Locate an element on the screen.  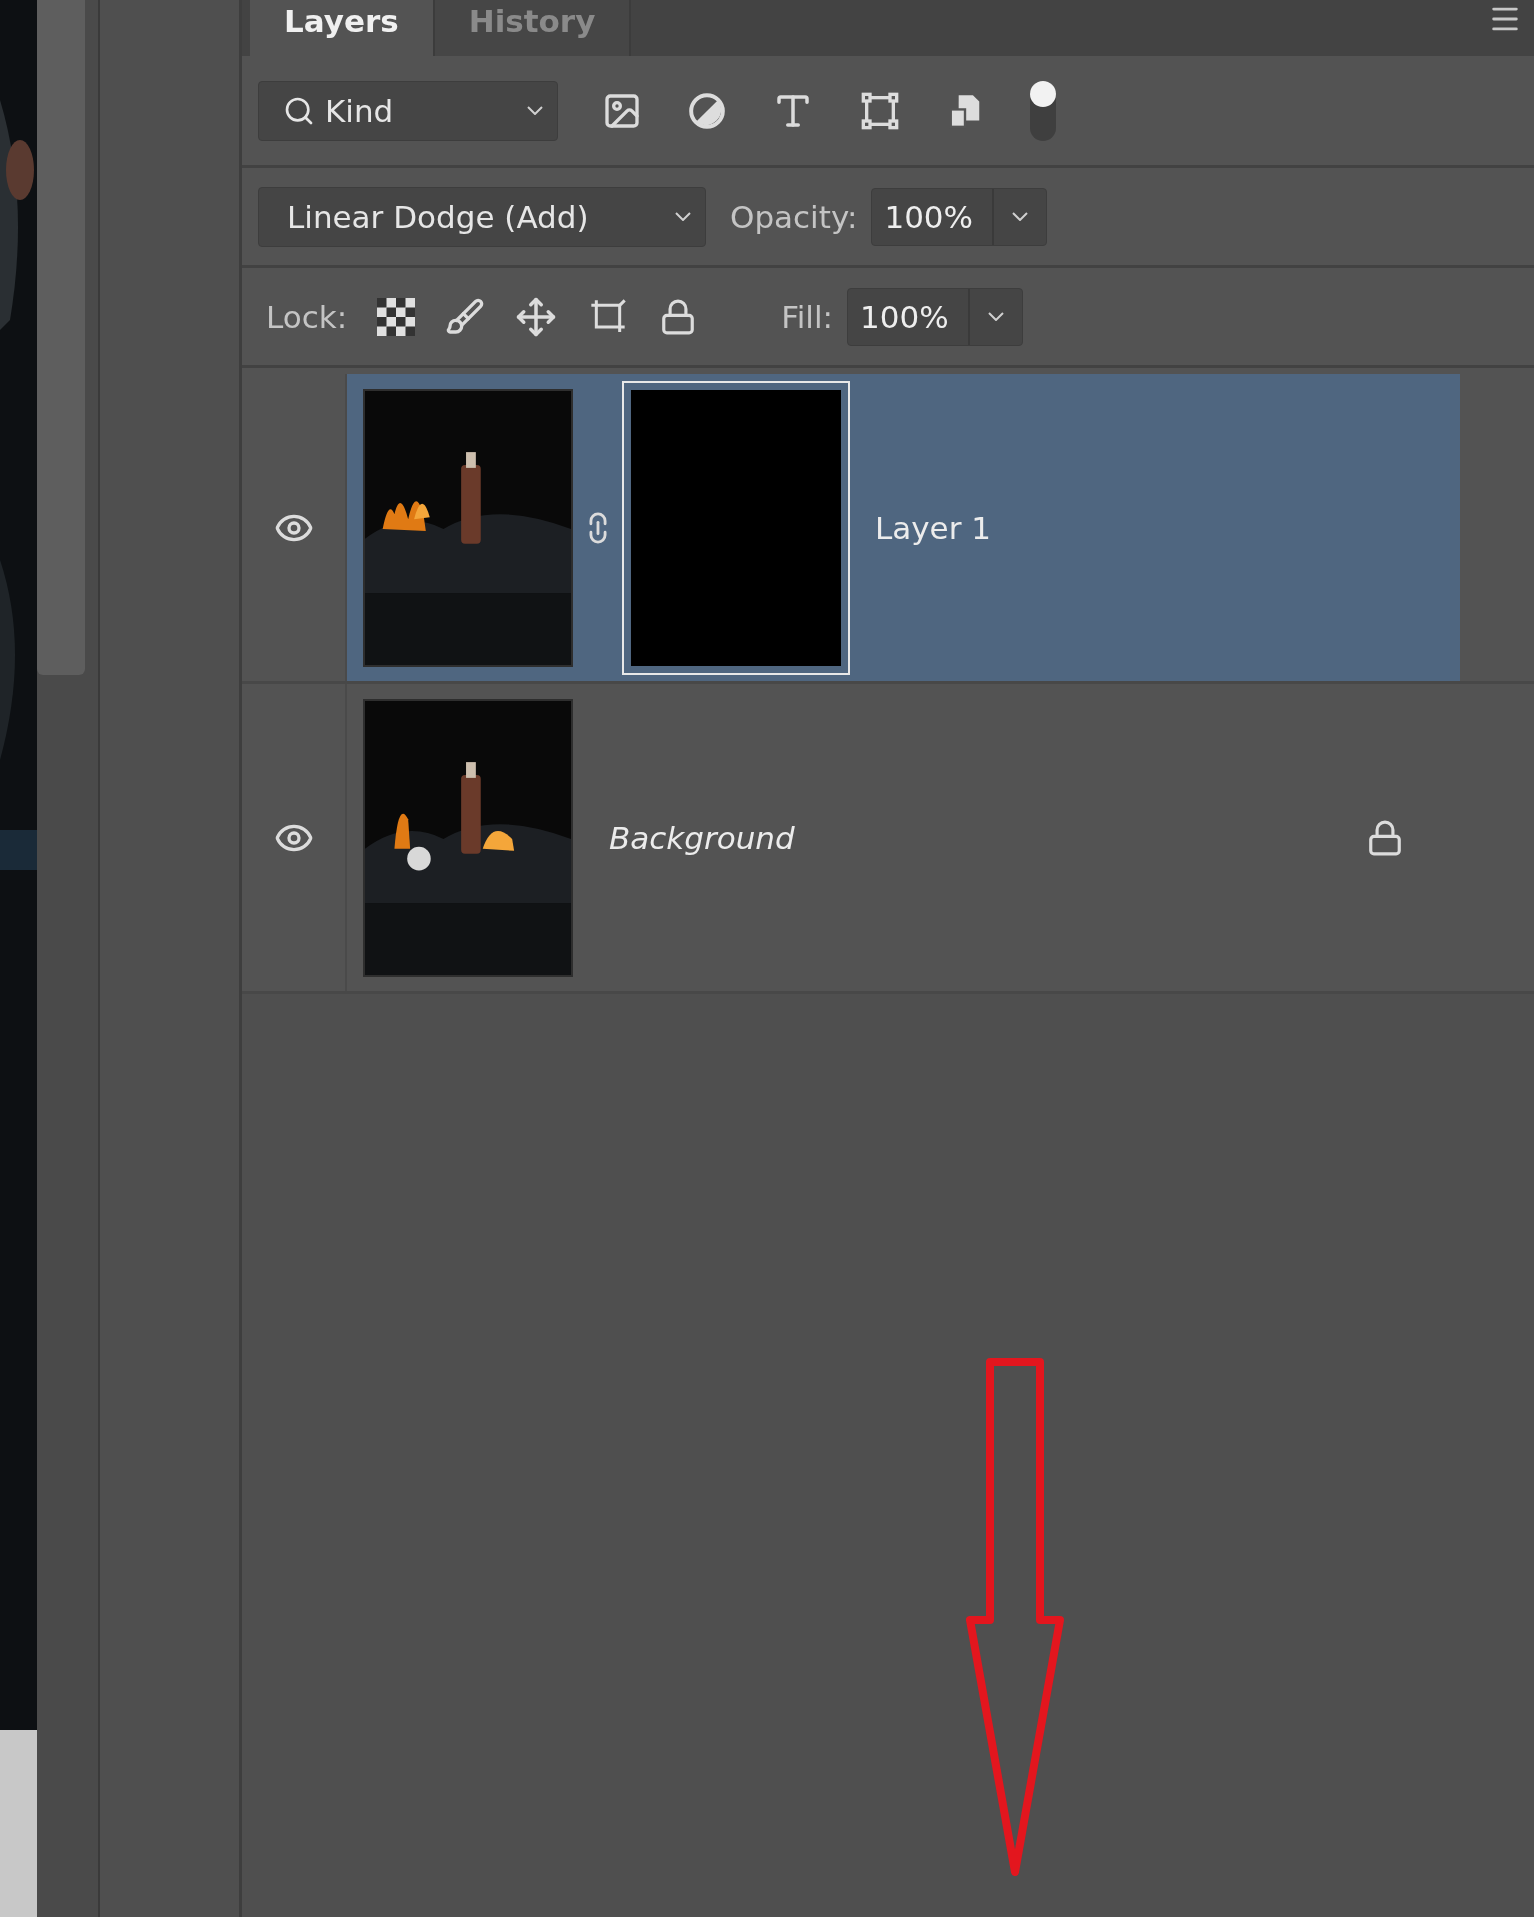
fill-label: Fill: is located at coordinates (807, 316).